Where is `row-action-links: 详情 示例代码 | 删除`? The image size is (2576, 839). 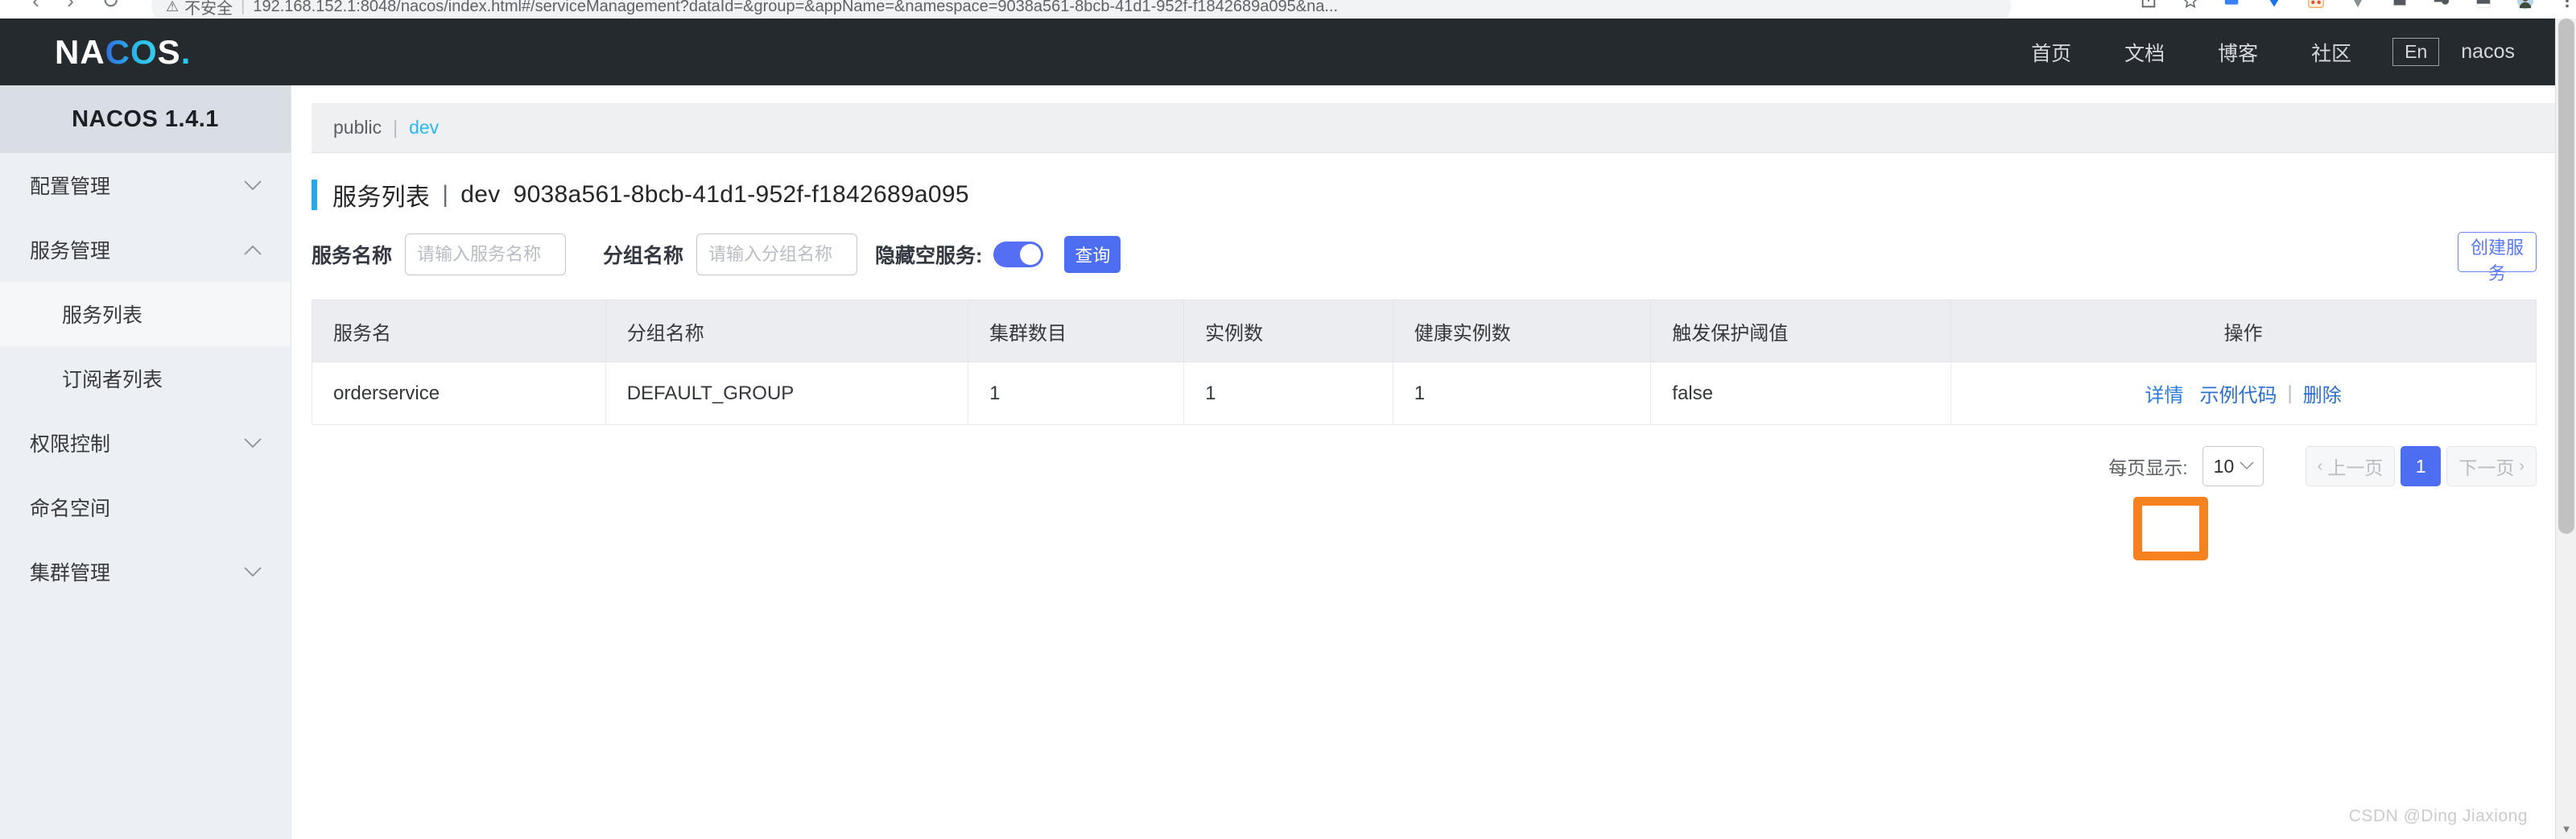
row-action-links: 详情 示例代码 | 删除 is located at coordinates (2243, 393).